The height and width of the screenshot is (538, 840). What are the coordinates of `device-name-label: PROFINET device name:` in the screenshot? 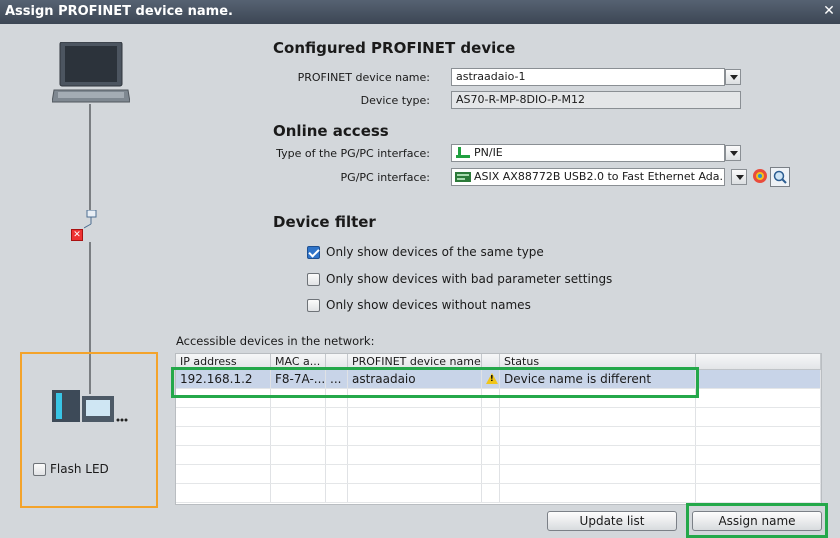 It's located at (363, 77).